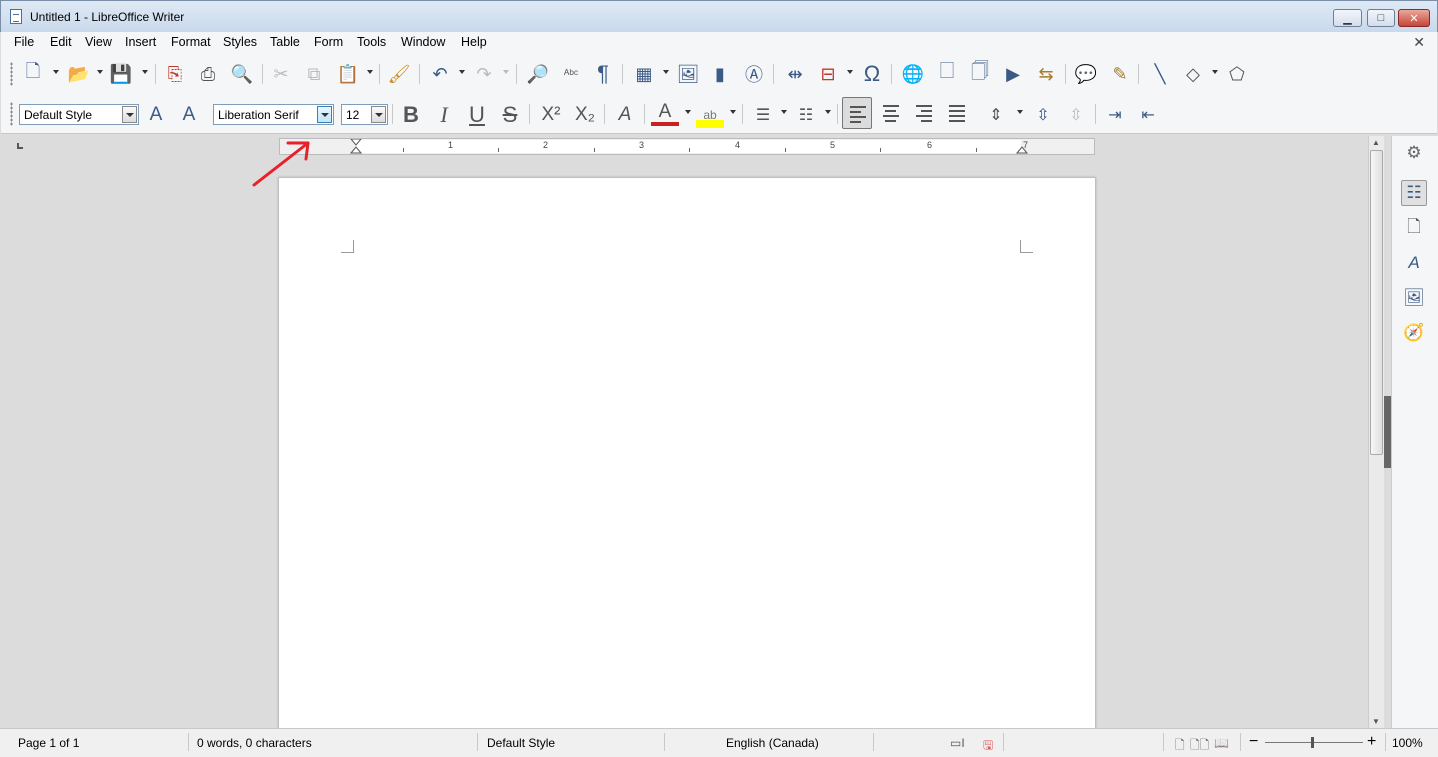  What do you see at coordinates (56, 72) in the screenshot?
I see `new-dropdown-icon` at bounding box center [56, 72].